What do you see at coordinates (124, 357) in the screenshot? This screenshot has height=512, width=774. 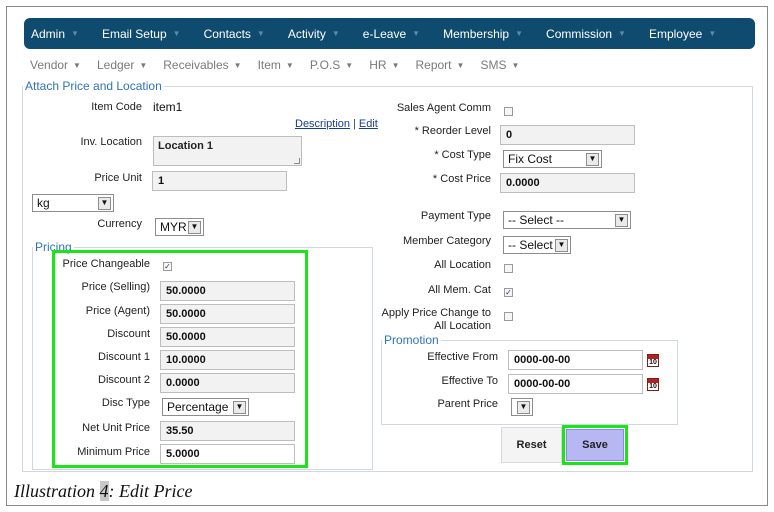 I see `discount-1-label: Discount 1` at bounding box center [124, 357].